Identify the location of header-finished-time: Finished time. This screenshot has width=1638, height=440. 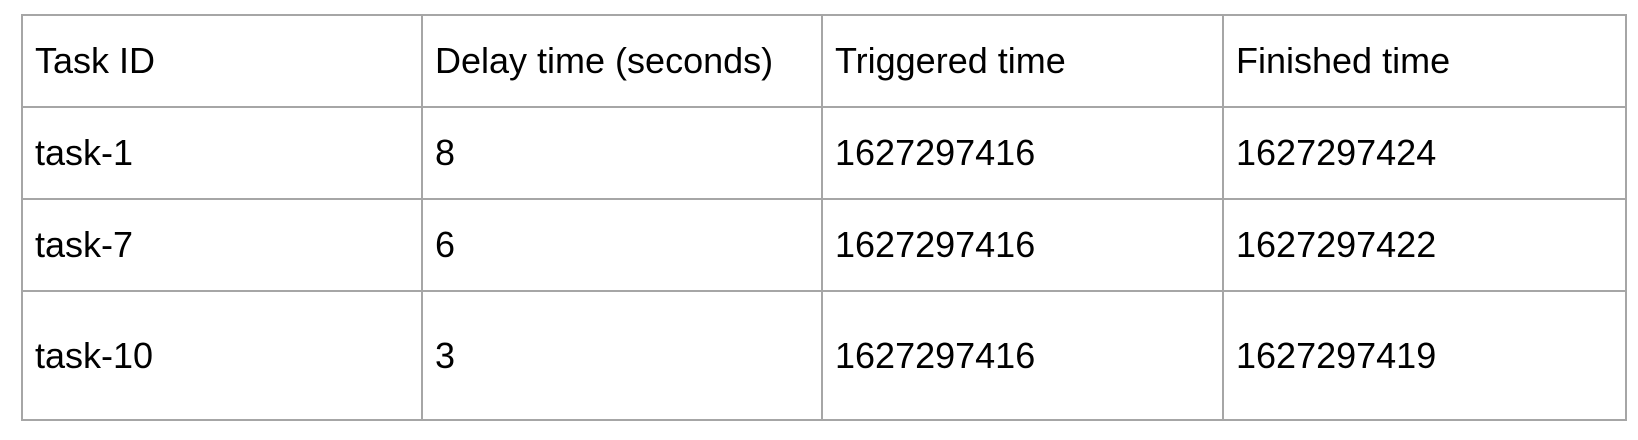
(1424, 61).